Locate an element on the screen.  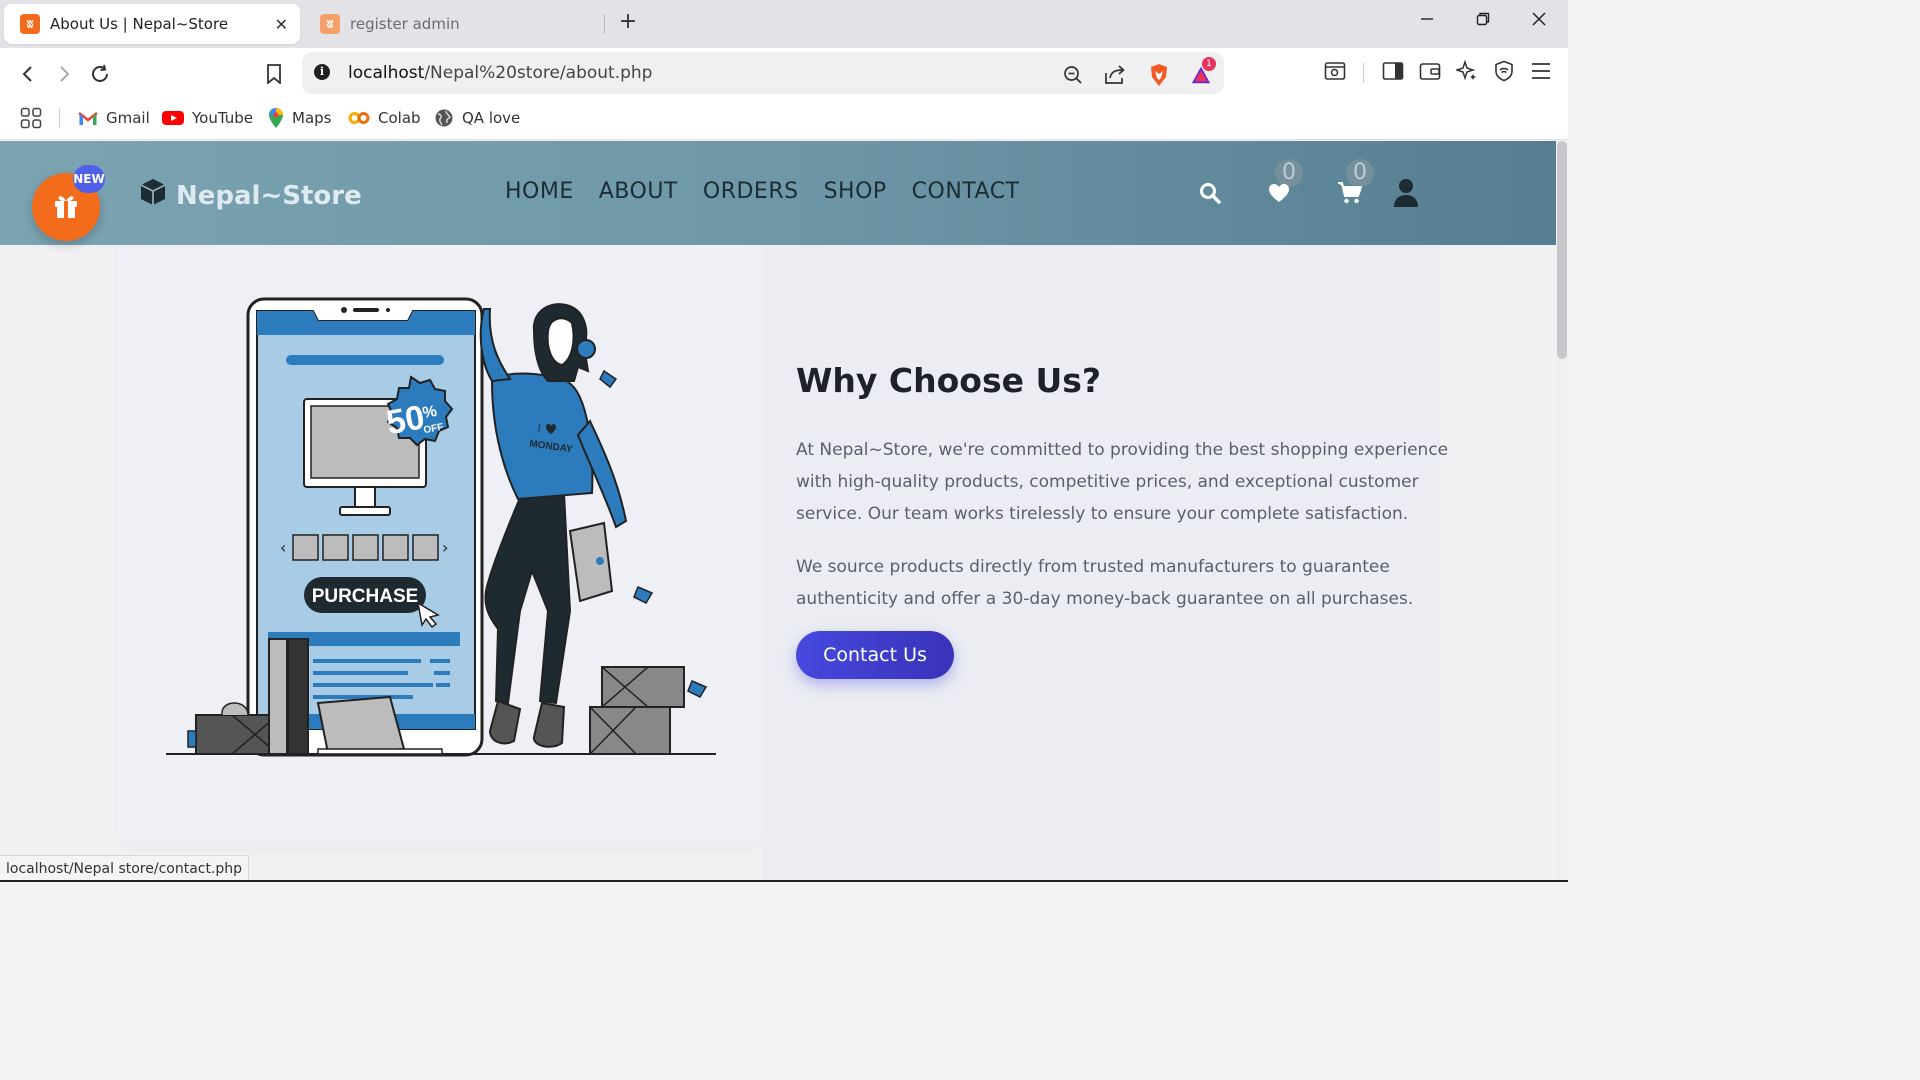
bookmark-gmail: Gmail is located at coordinates (114, 118).